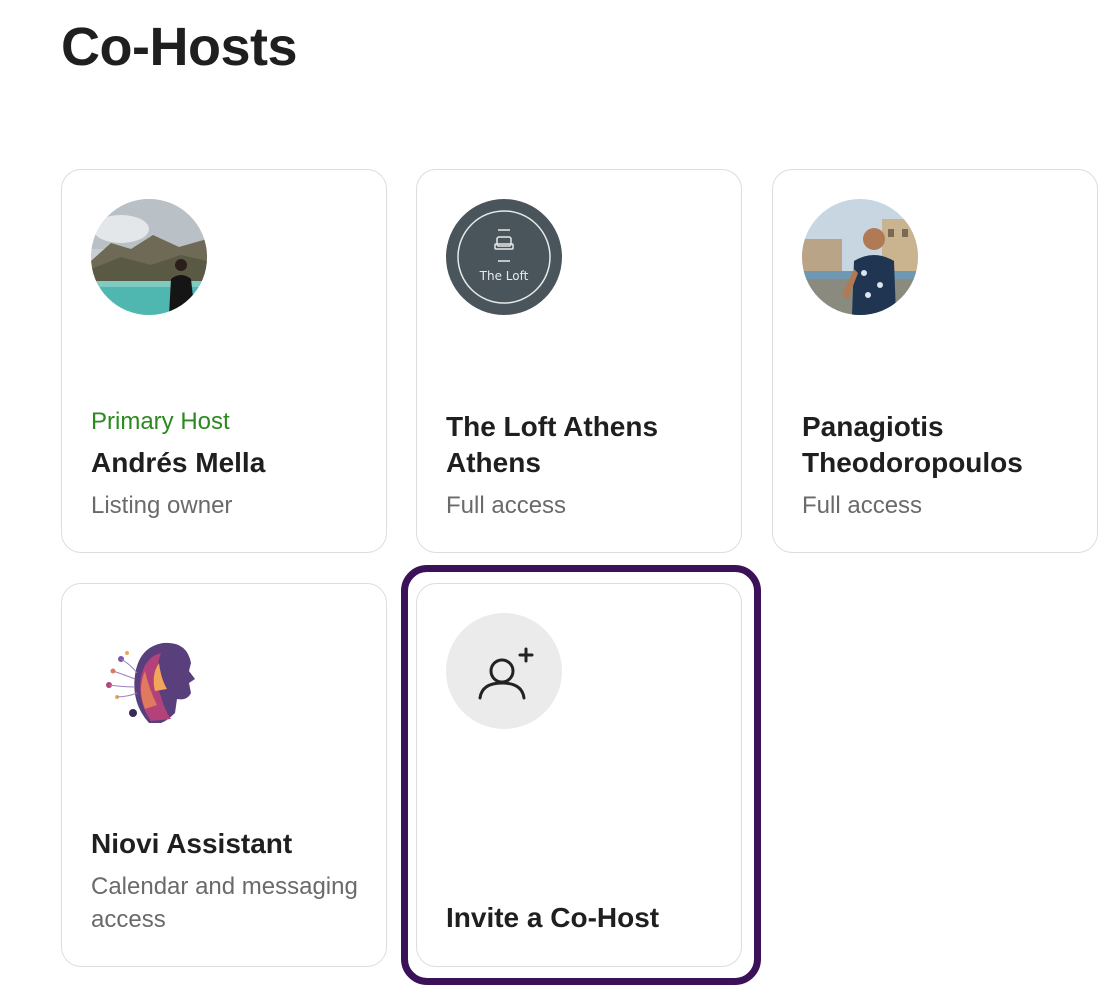 This screenshot has width=1110, height=1006. Describe the element at coordinates (912, 444) in the screenshot. I see `cohost-name: Panagiotis Theodoropoulos` at that location.